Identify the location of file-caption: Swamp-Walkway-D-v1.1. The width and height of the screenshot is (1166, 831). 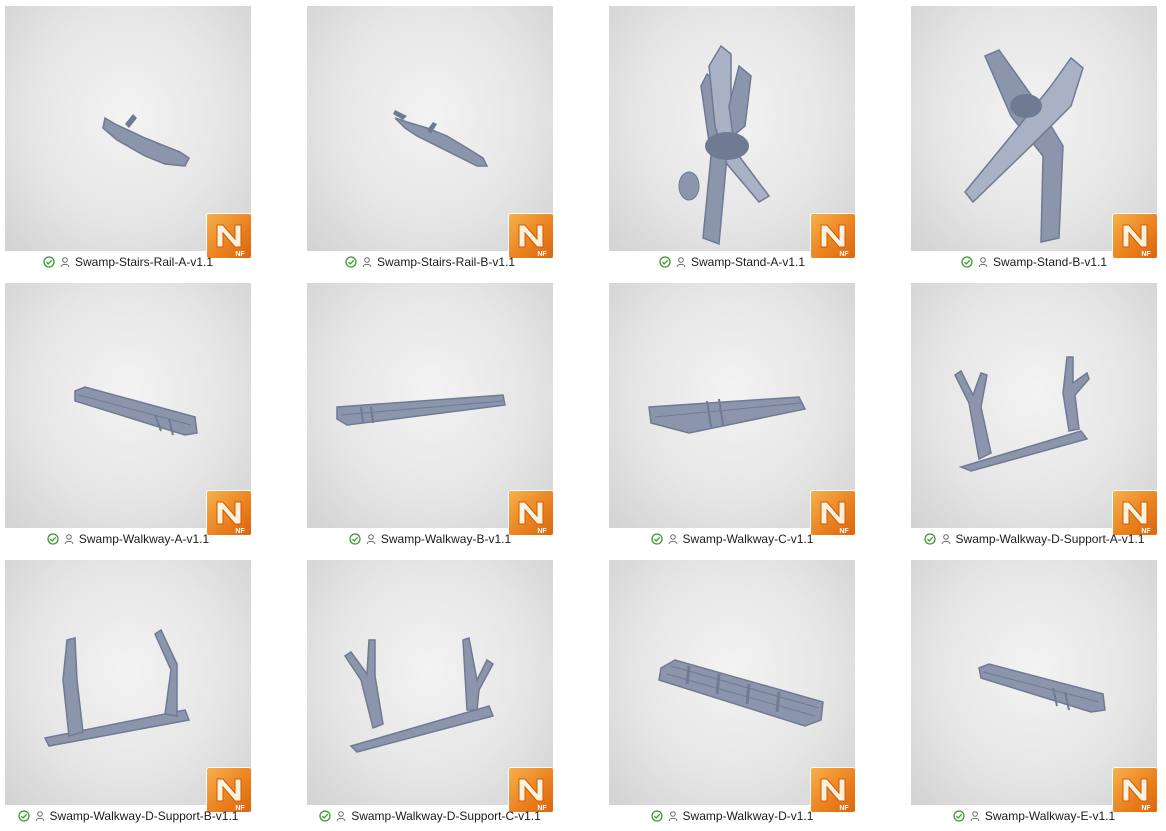
(732, 816).